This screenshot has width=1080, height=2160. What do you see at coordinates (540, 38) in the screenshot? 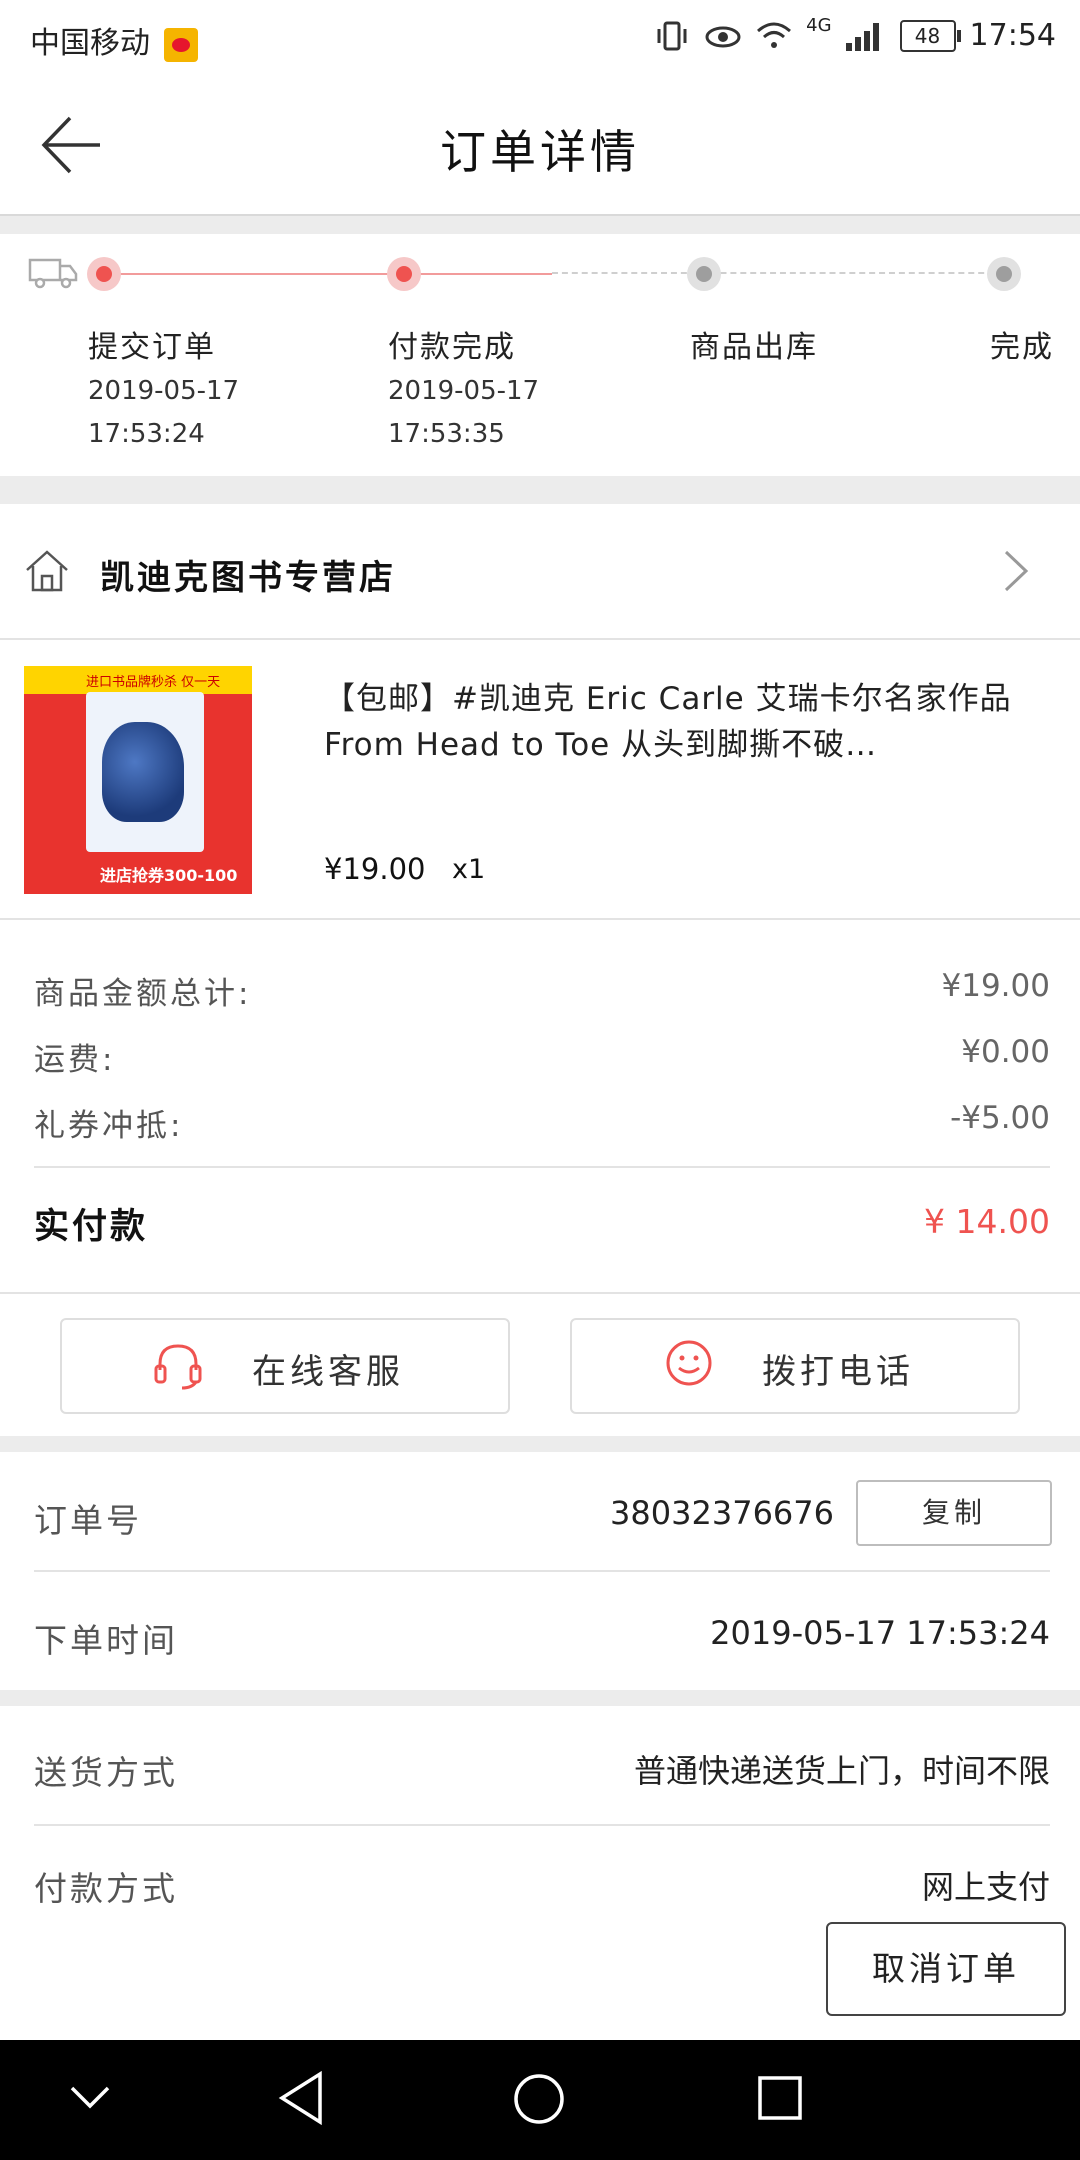
I see `status-bar: 中国移动 4G 48 17:54` at bounding box center [540, 38].